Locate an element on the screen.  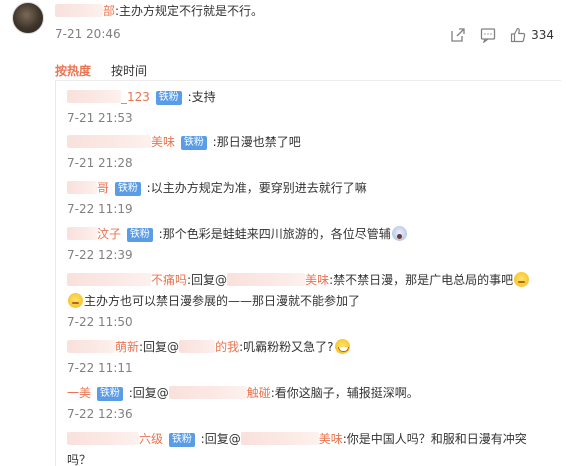
username-tail: 部 is located at coordinates (109, 11).